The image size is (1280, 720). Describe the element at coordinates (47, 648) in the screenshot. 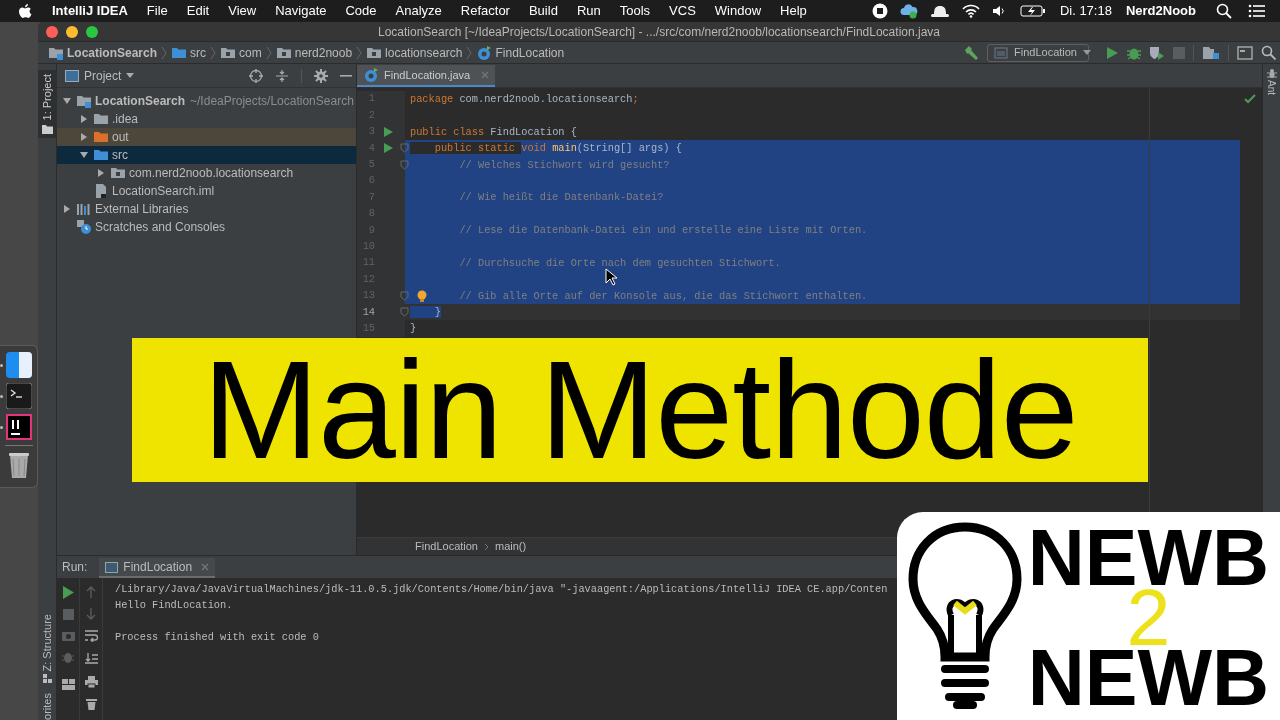

I see `tool-window-tab: Z: Structure` at that location.